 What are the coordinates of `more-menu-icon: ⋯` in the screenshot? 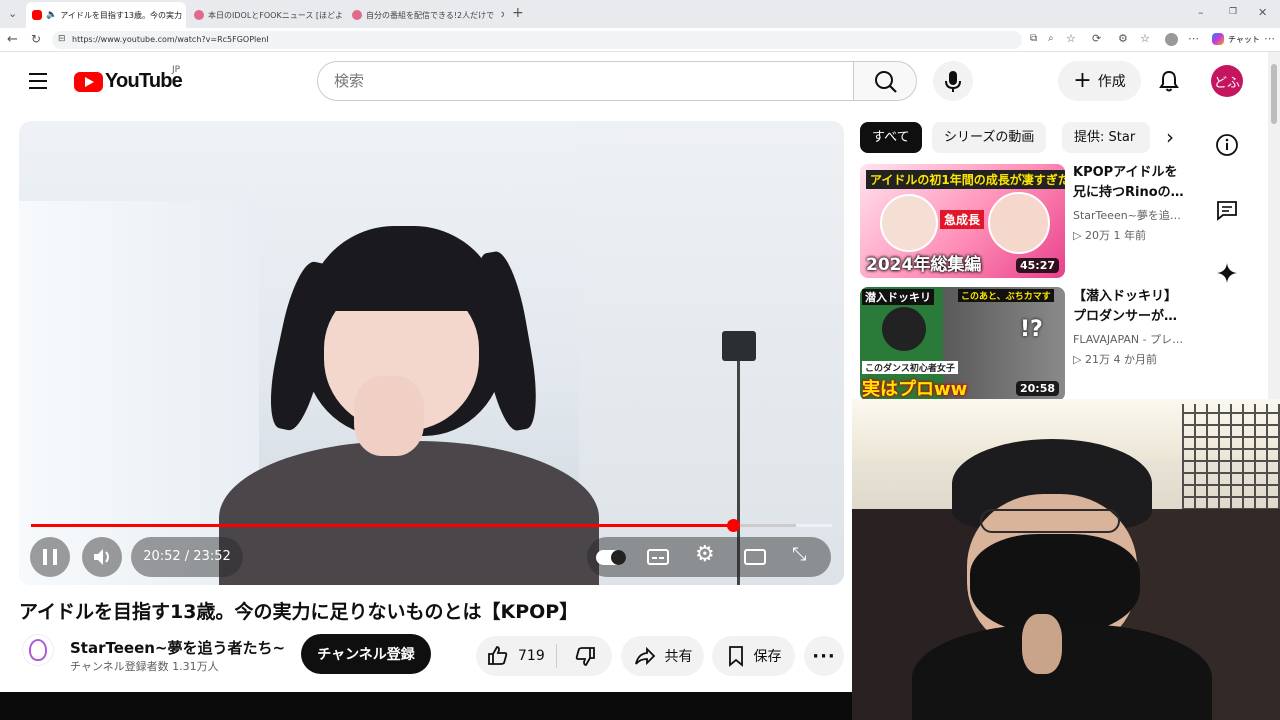 It's located at (1193, 38).